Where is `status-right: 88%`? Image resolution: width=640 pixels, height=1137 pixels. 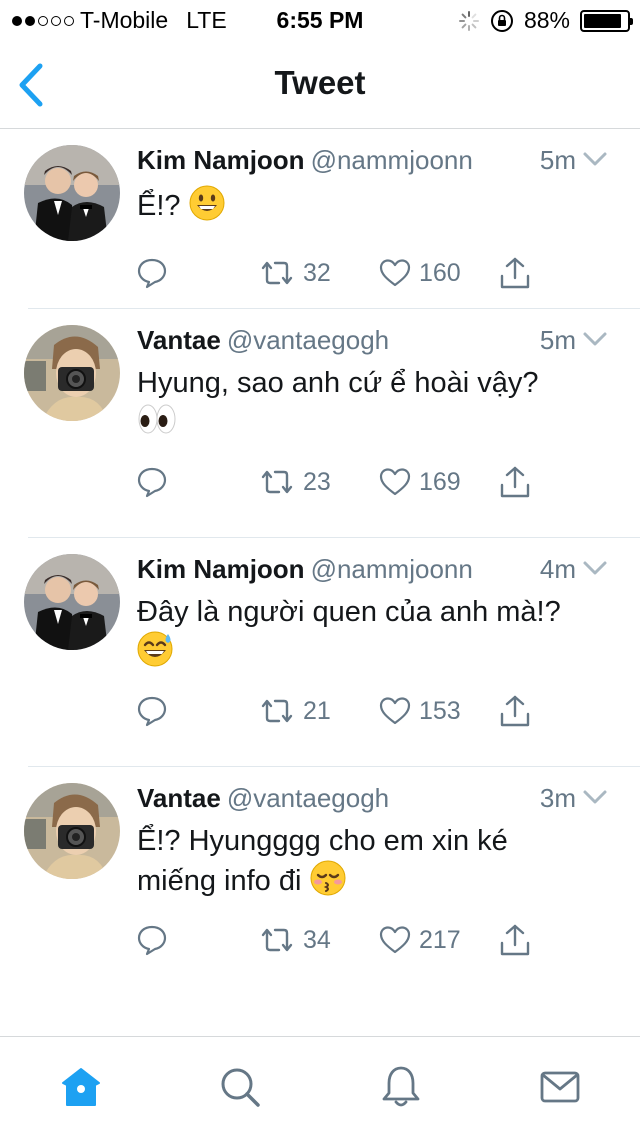 status-right: 88% is located at coordinates (545, 20).